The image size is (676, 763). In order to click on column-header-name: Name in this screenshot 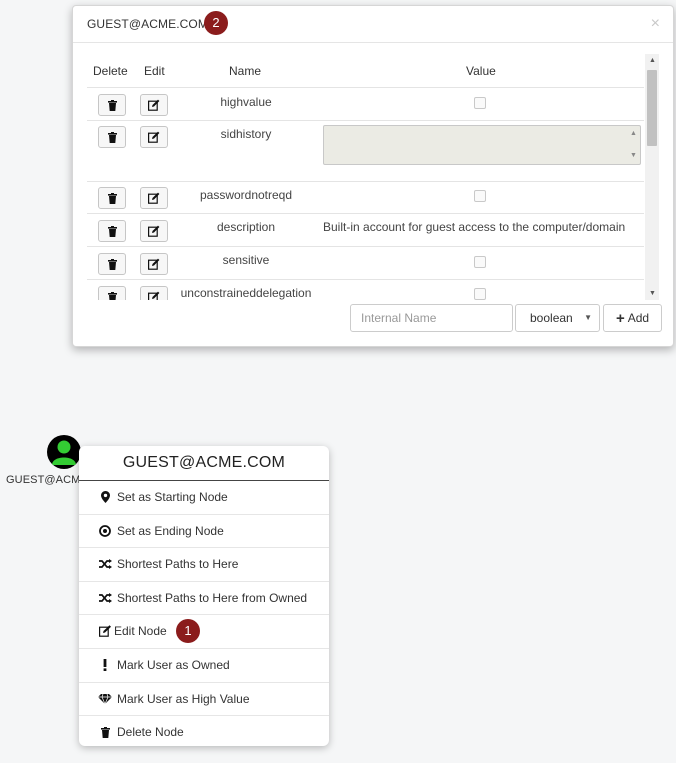, I will do `click(245, 71)`.